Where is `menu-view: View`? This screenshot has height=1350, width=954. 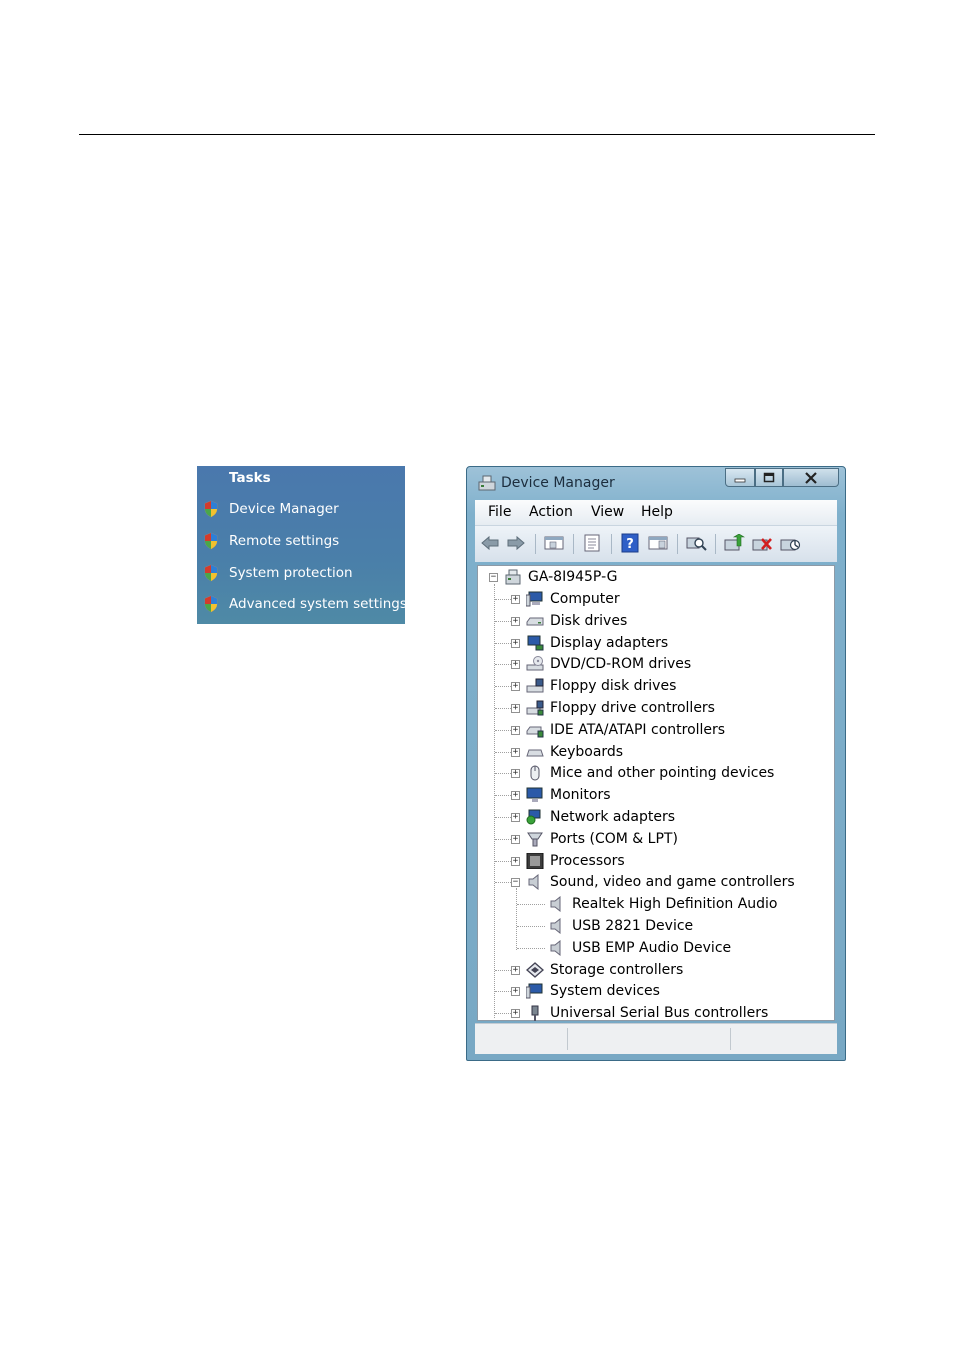 menu-view: View is located at coordinates (607, 512).